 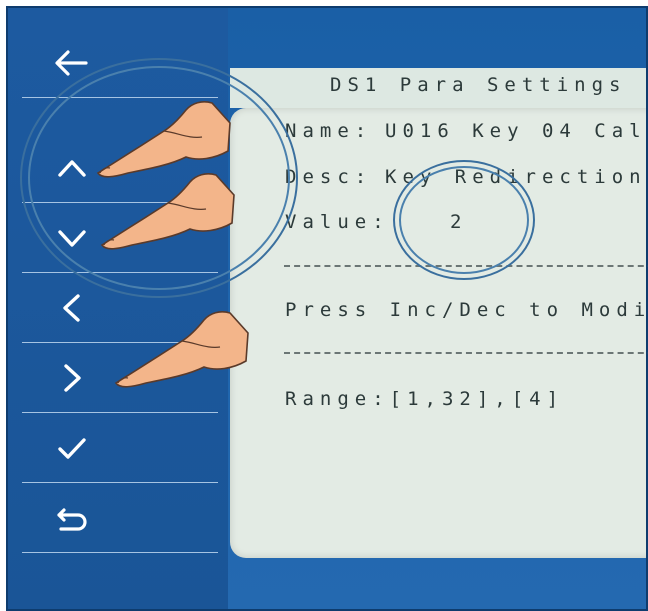 I want to click on return-button, so click(x=120, y=518).